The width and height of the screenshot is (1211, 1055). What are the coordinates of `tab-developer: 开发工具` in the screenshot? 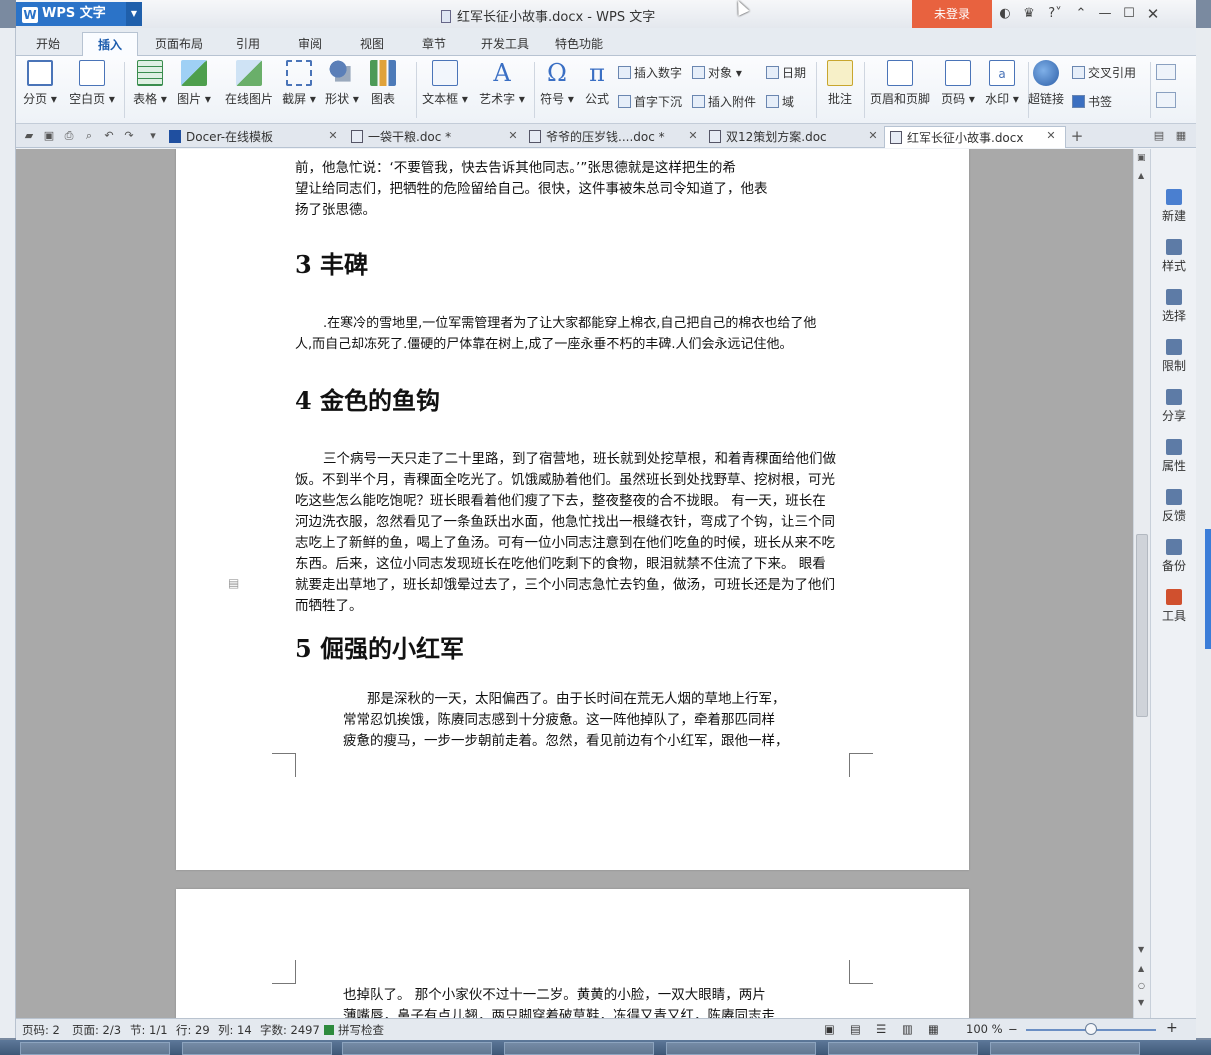 It's located at (505, 44).